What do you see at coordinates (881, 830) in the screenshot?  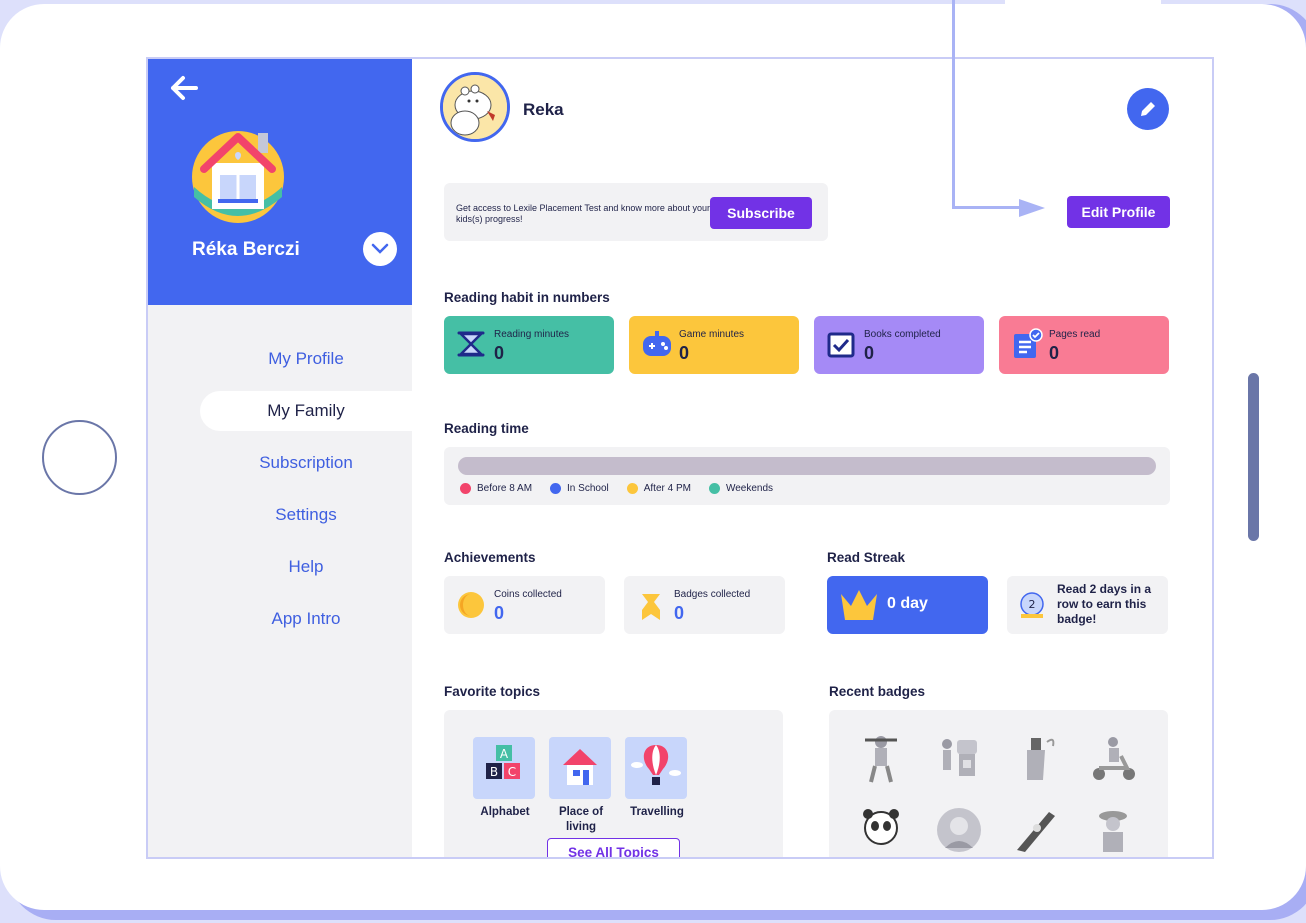 I see `panda-badge-icon` at bounding box center [881, 830].